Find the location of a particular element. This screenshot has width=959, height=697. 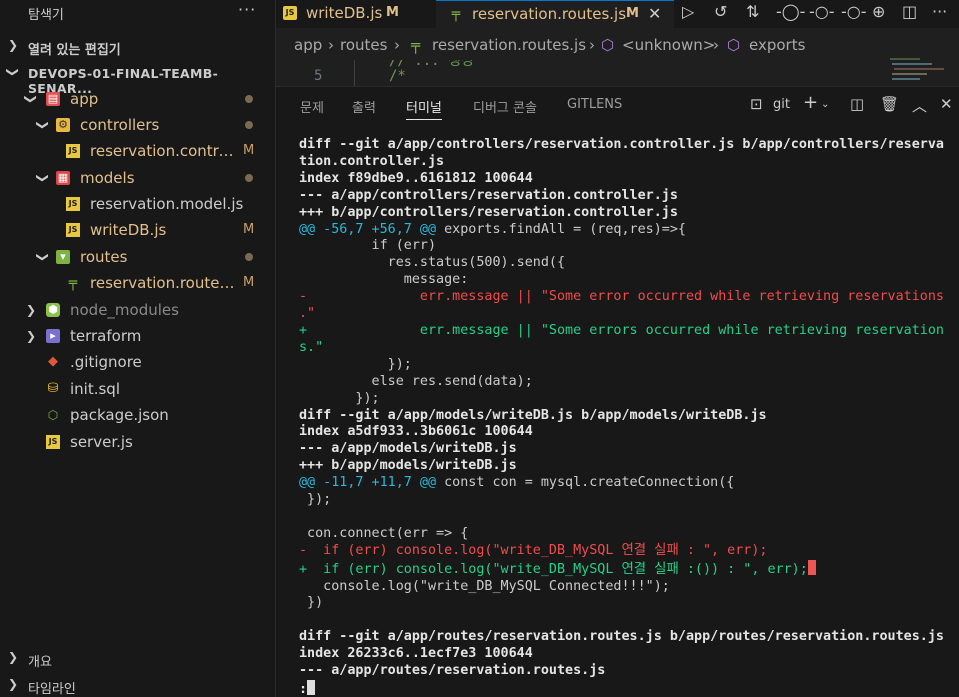

maximize-panel-icon: ︿ is located at coordinates (919, 105).